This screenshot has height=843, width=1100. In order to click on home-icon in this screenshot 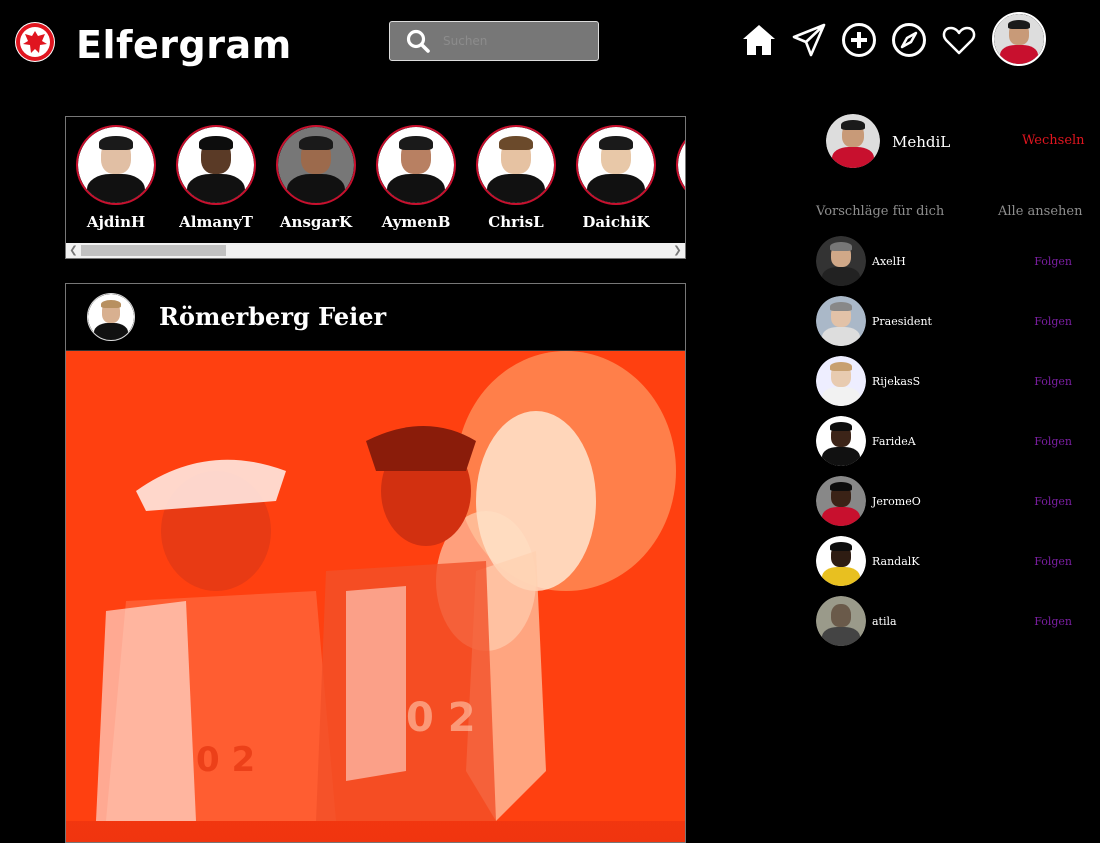, I will do `click(759, 40)`.